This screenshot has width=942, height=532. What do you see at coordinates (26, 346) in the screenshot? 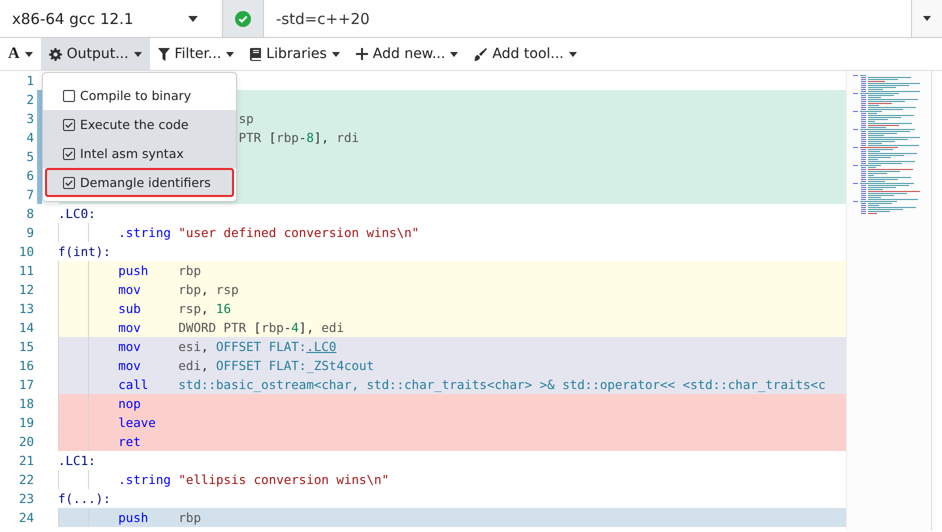
I see `line-number: 15` at bounding box center [26, 346].